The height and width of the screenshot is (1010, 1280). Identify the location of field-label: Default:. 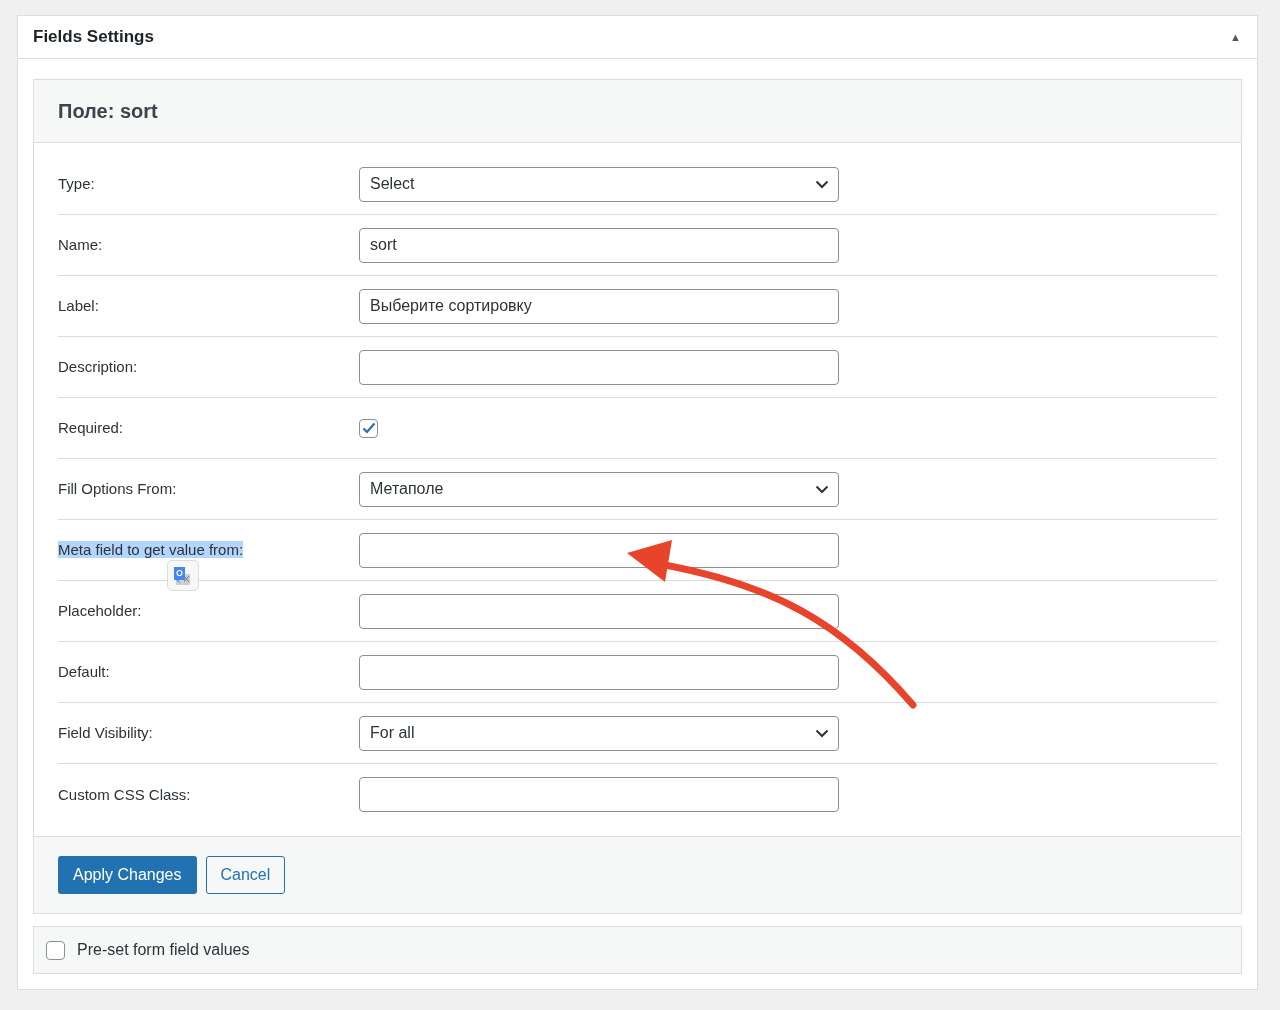
(84, 671).